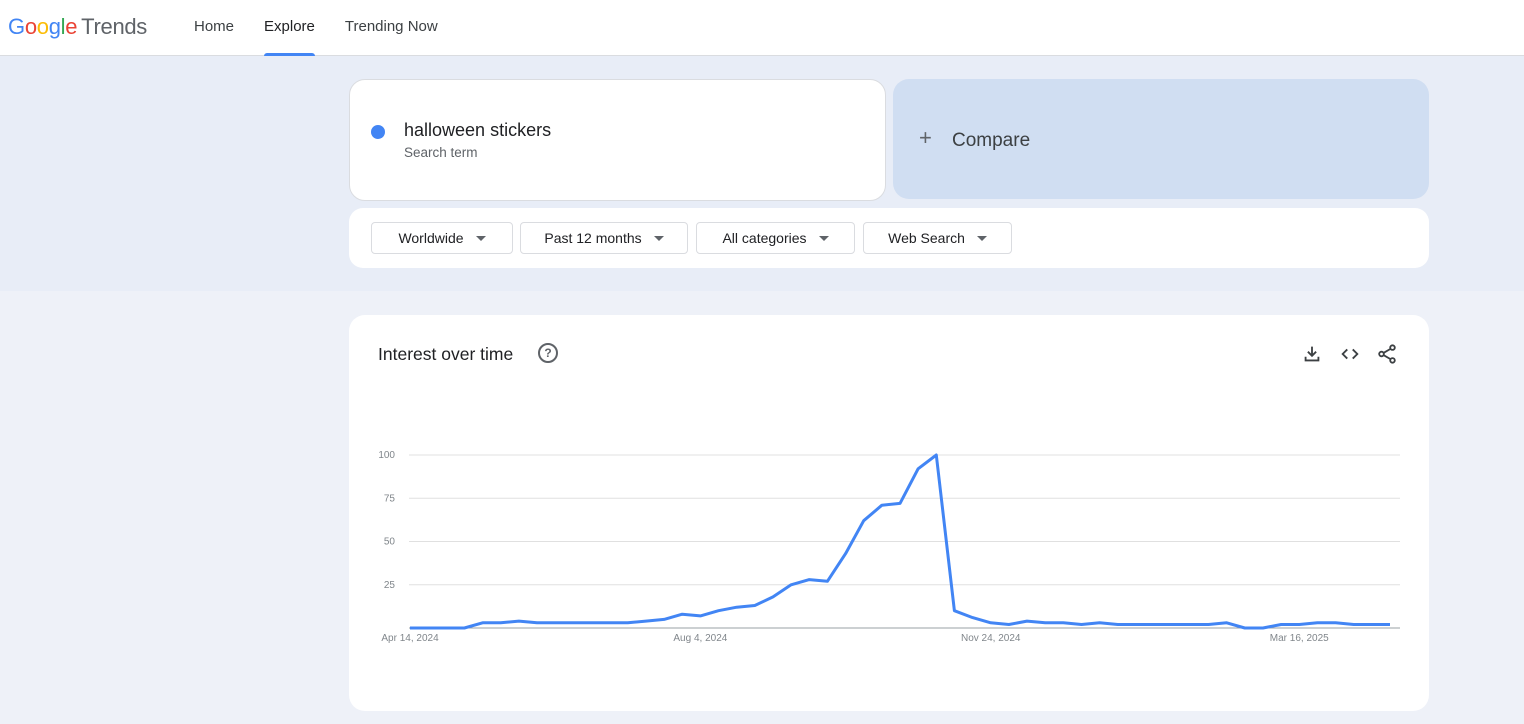  Describe the element at coordinates (43, 26) in the screenshot. I see `logo-google-wordmark: Google` at that location.